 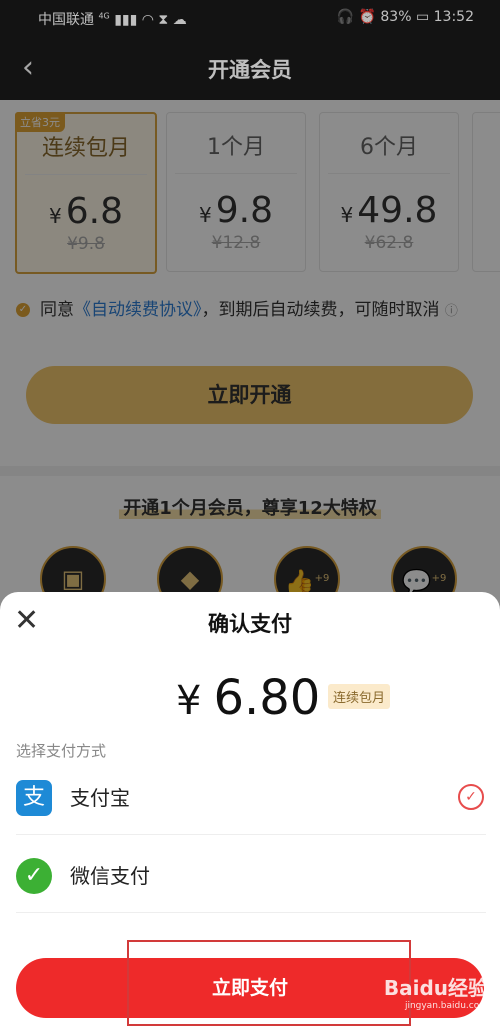 What do you see at coordinates (251, 875) in the screenshot?
I see `payment-option-wechat: ✓ 微信支付` at bounding box center [251, 875].